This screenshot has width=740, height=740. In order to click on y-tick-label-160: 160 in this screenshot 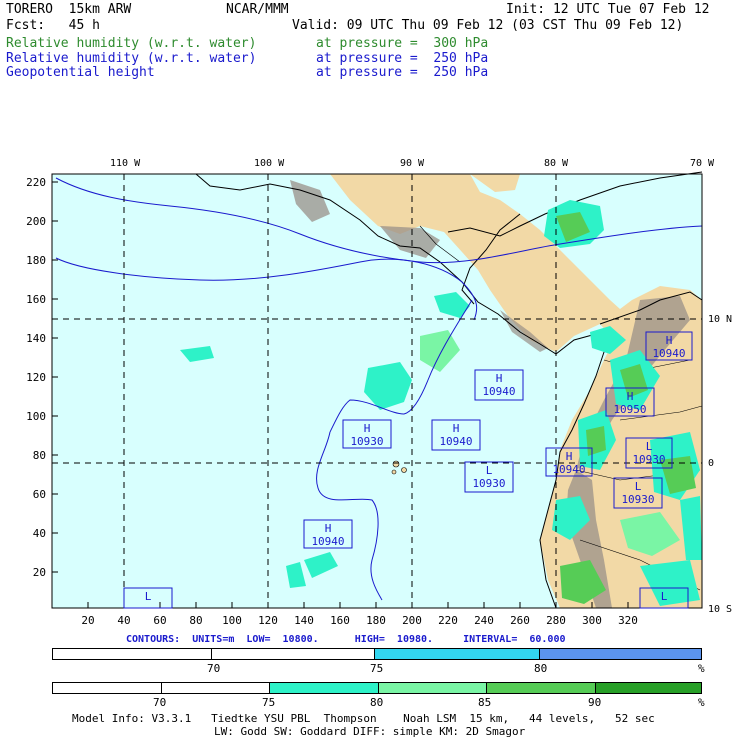, I will do `click(36, 299)`.